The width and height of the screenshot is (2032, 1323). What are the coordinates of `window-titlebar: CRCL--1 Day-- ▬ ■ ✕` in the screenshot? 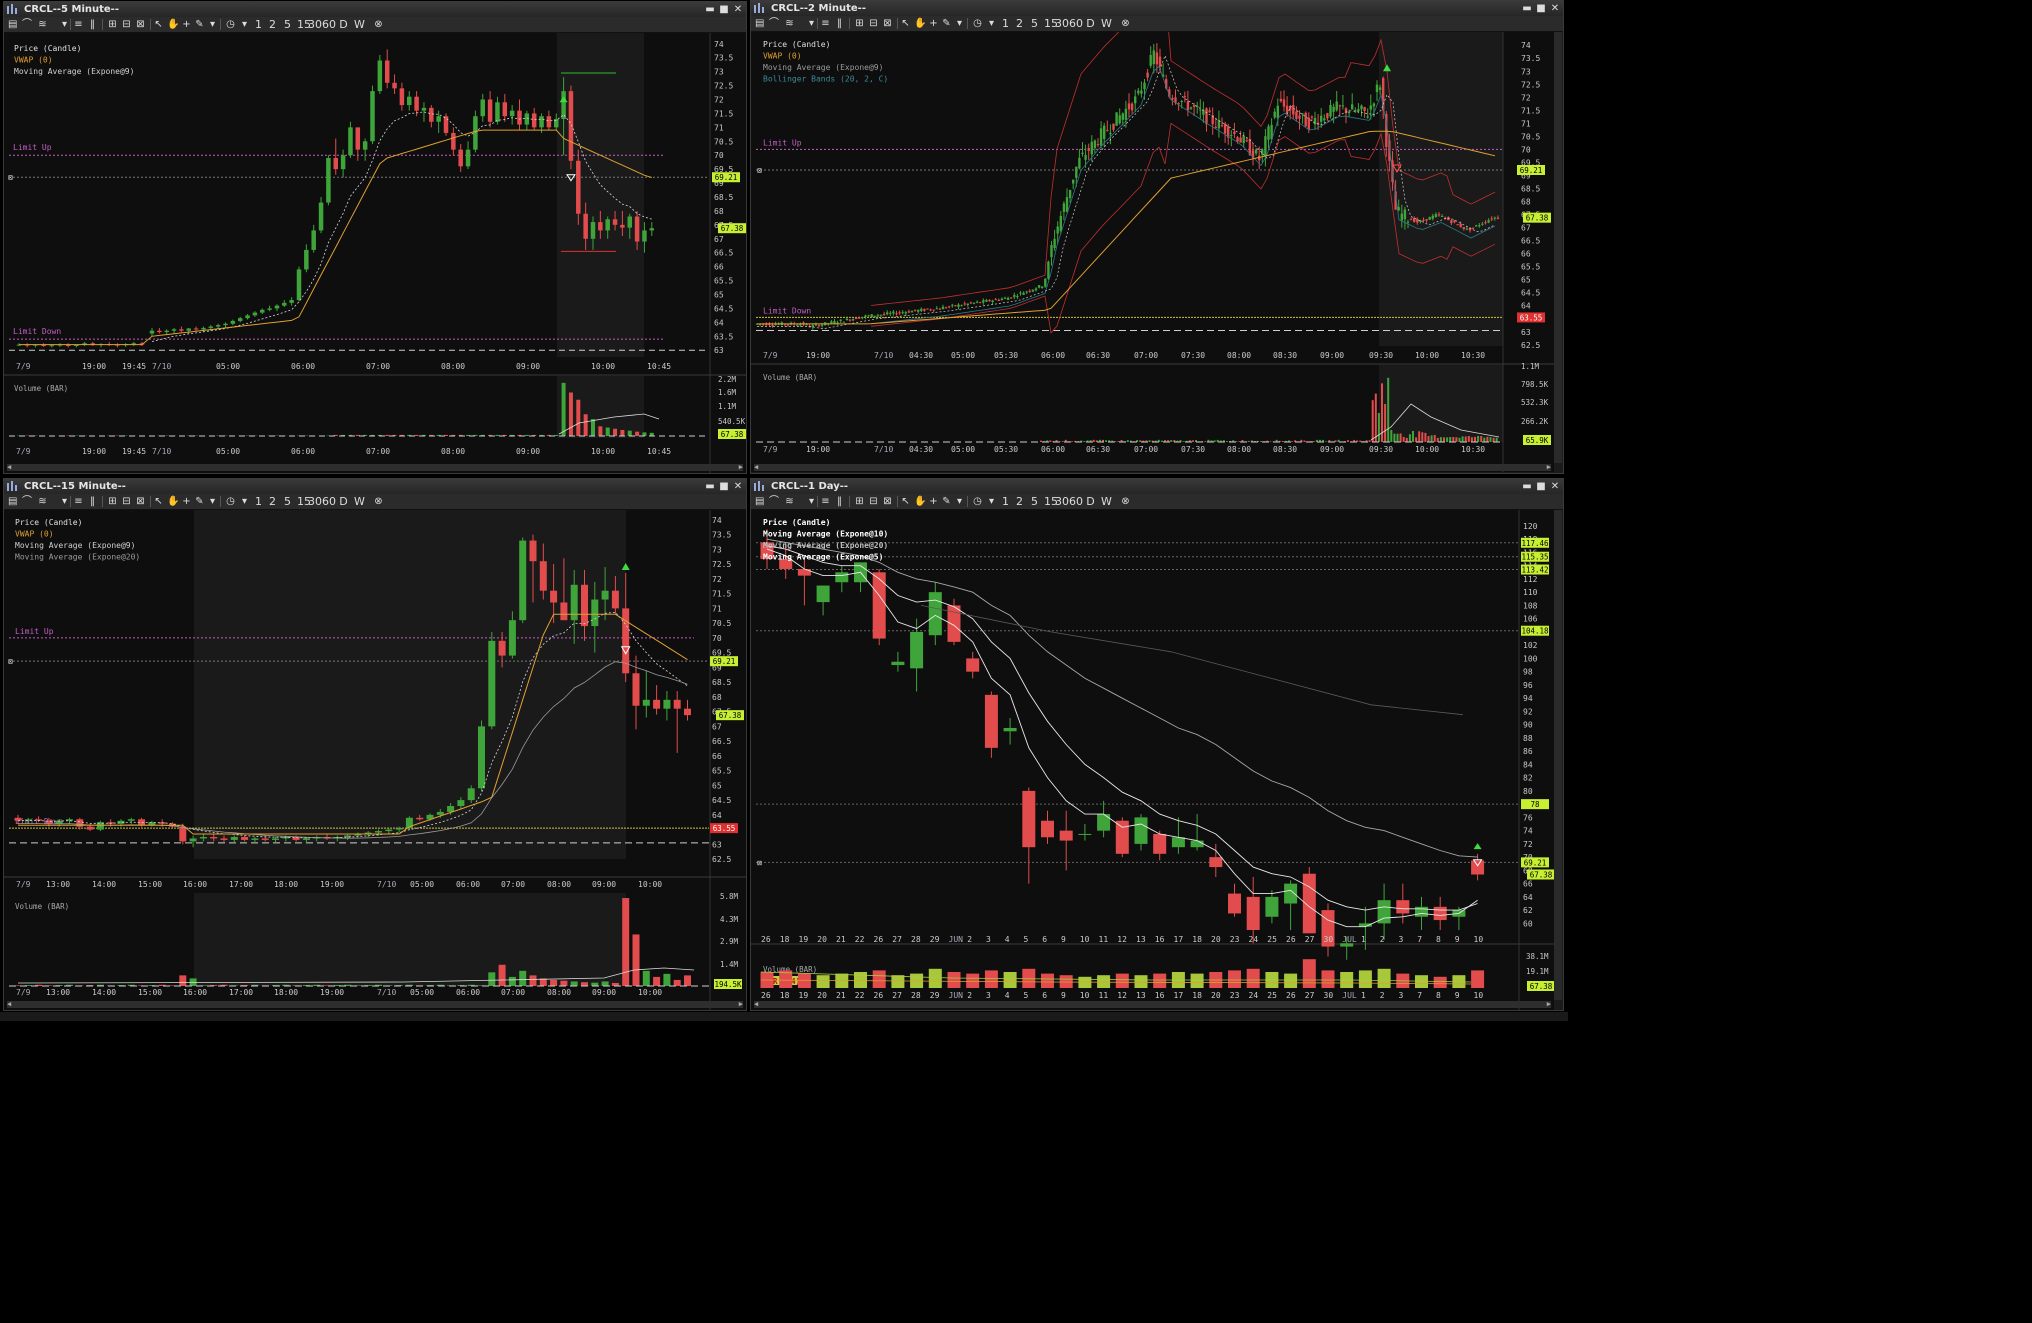 It's located at (1157, 486).